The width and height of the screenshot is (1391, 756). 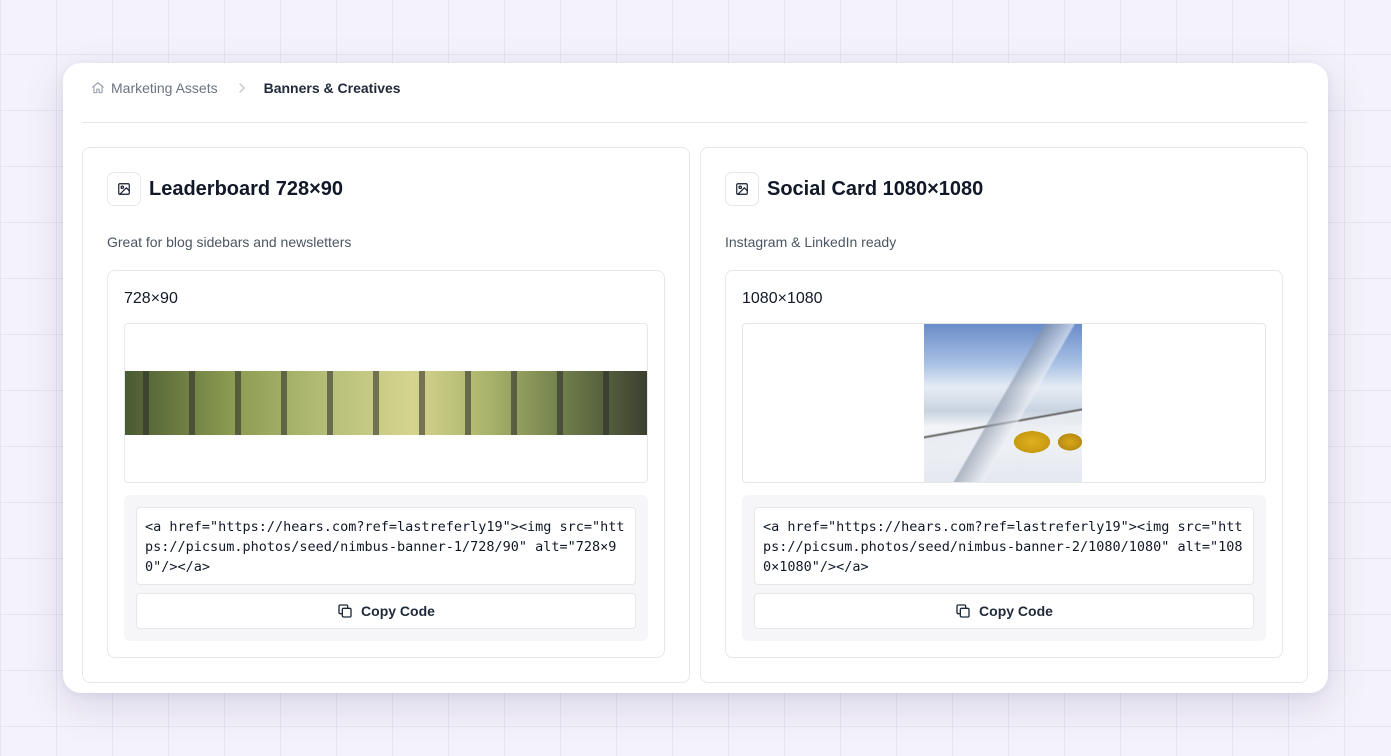 I want to click on chevron-right-icon, so click(x=242, y=88).